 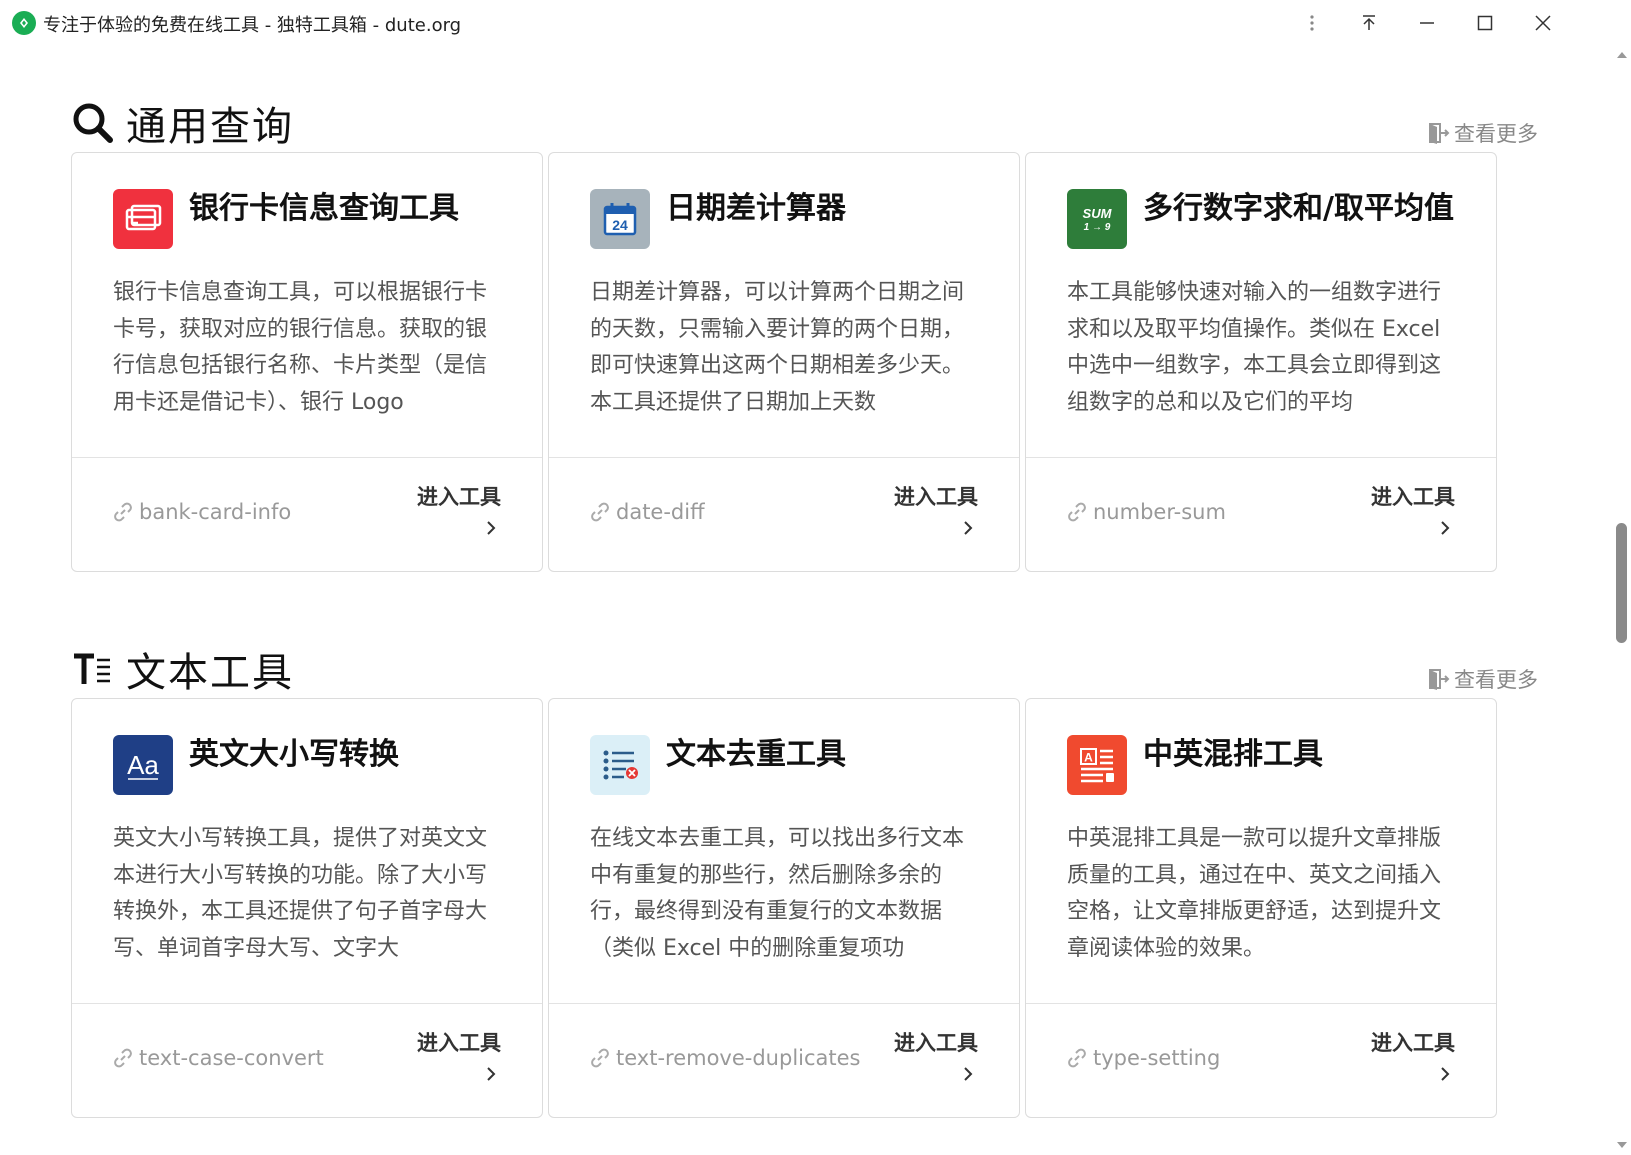 What do you see at coordinates (660, 512) in the screenshot?
I see `card-slug-text: date-diff` at bounding box center [660, 512].